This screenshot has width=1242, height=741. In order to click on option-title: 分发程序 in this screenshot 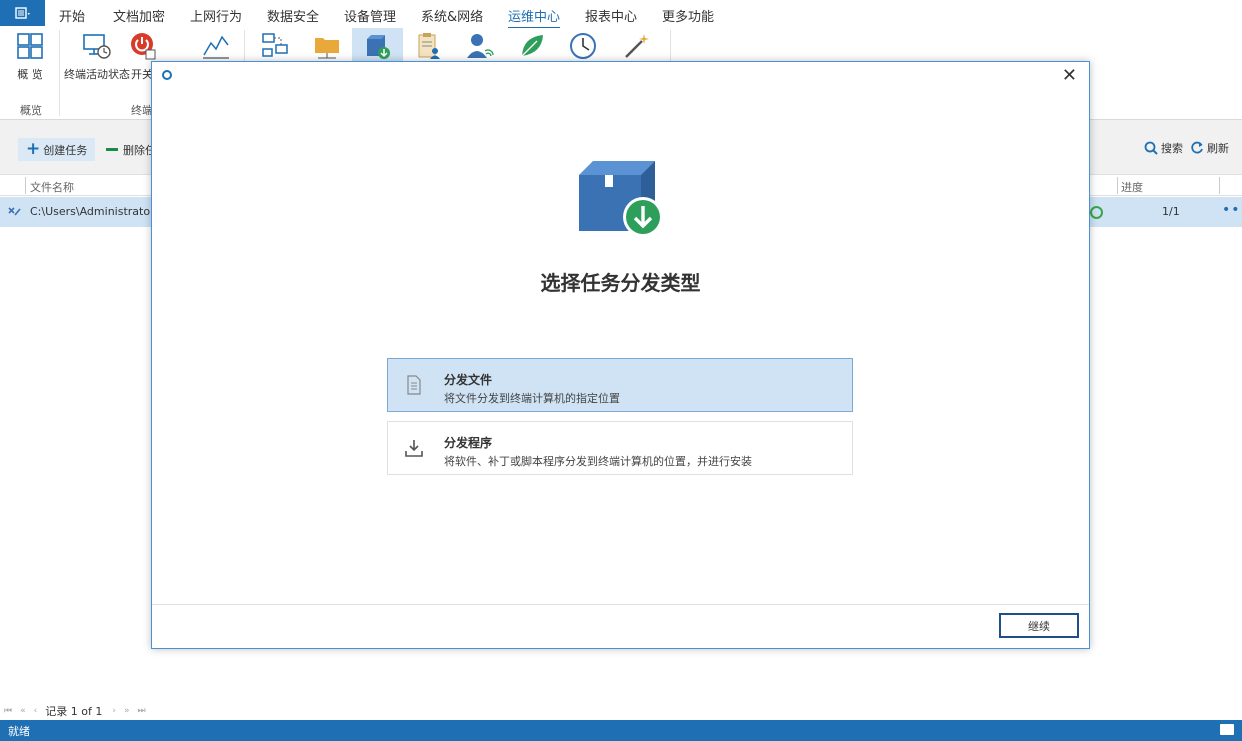, I will do `click(468, 443)`.